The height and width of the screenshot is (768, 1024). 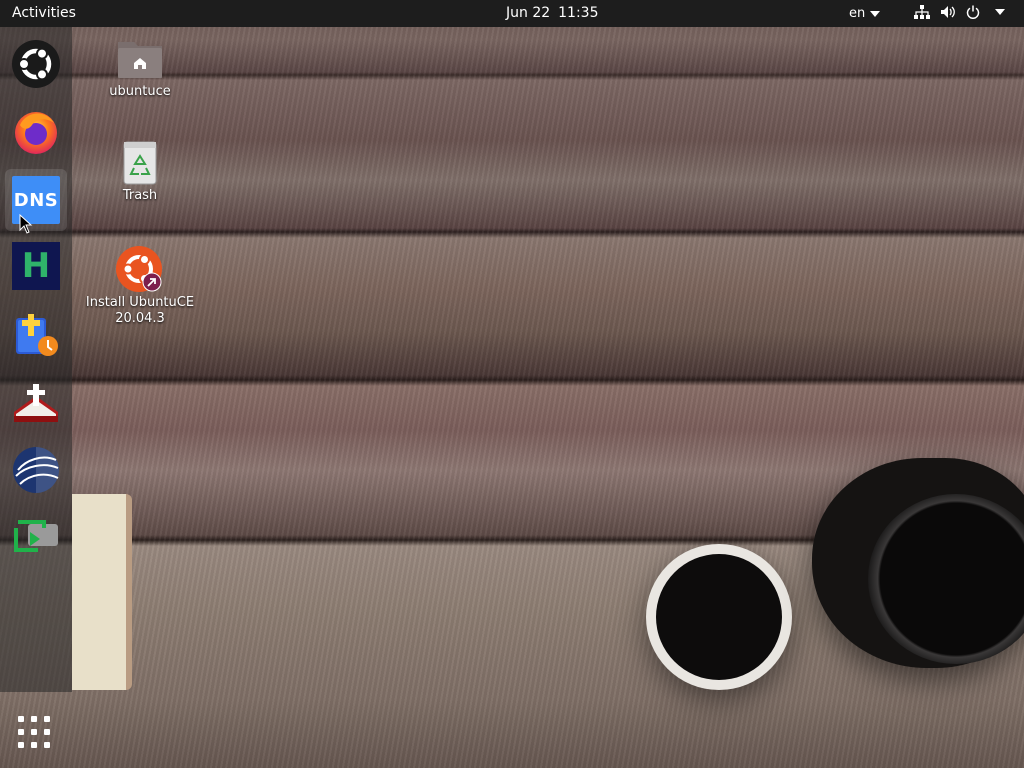 What do you see at coordinates (528, 13) in the screenshot?
I see `clock-date: Jun 22` at bounding box center [528, 13].